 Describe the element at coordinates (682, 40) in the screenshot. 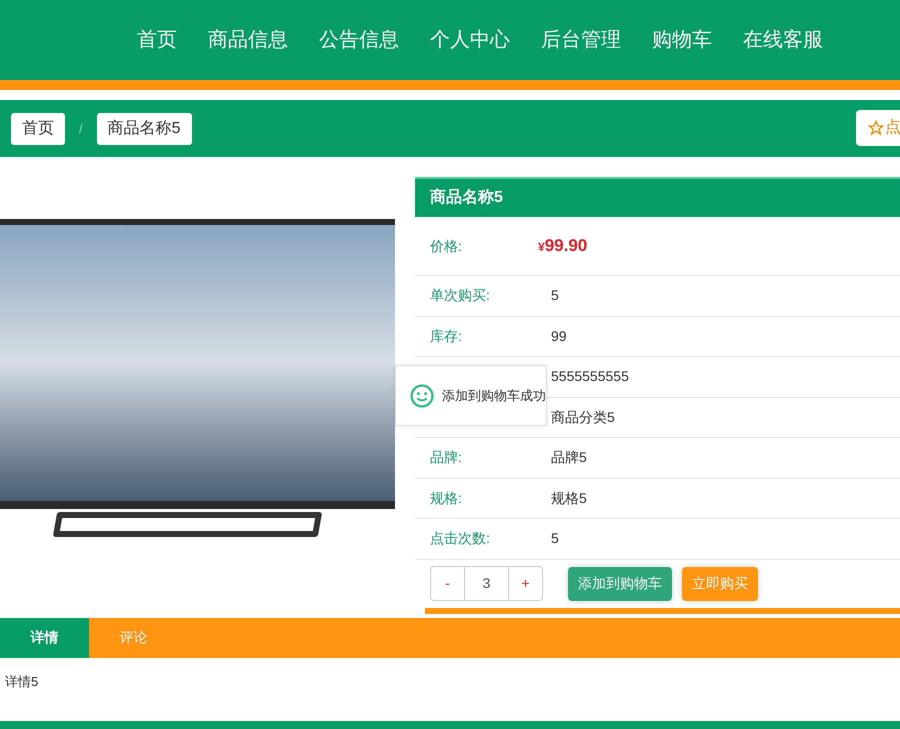

I see `nav-link: 购物车` at that location.